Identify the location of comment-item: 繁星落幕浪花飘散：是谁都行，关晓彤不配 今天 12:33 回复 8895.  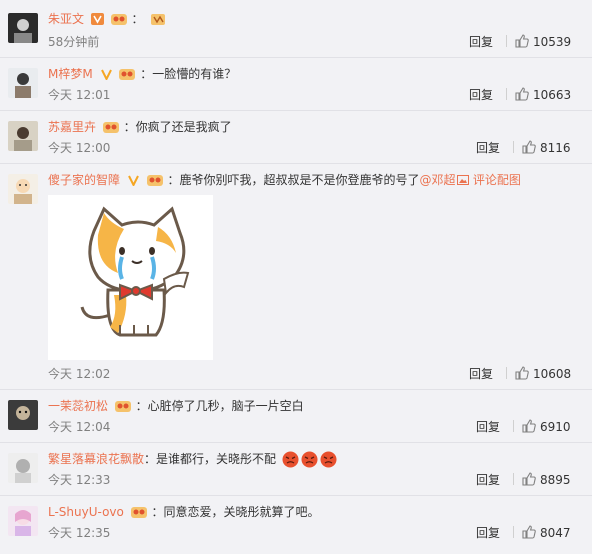
(296, 469).